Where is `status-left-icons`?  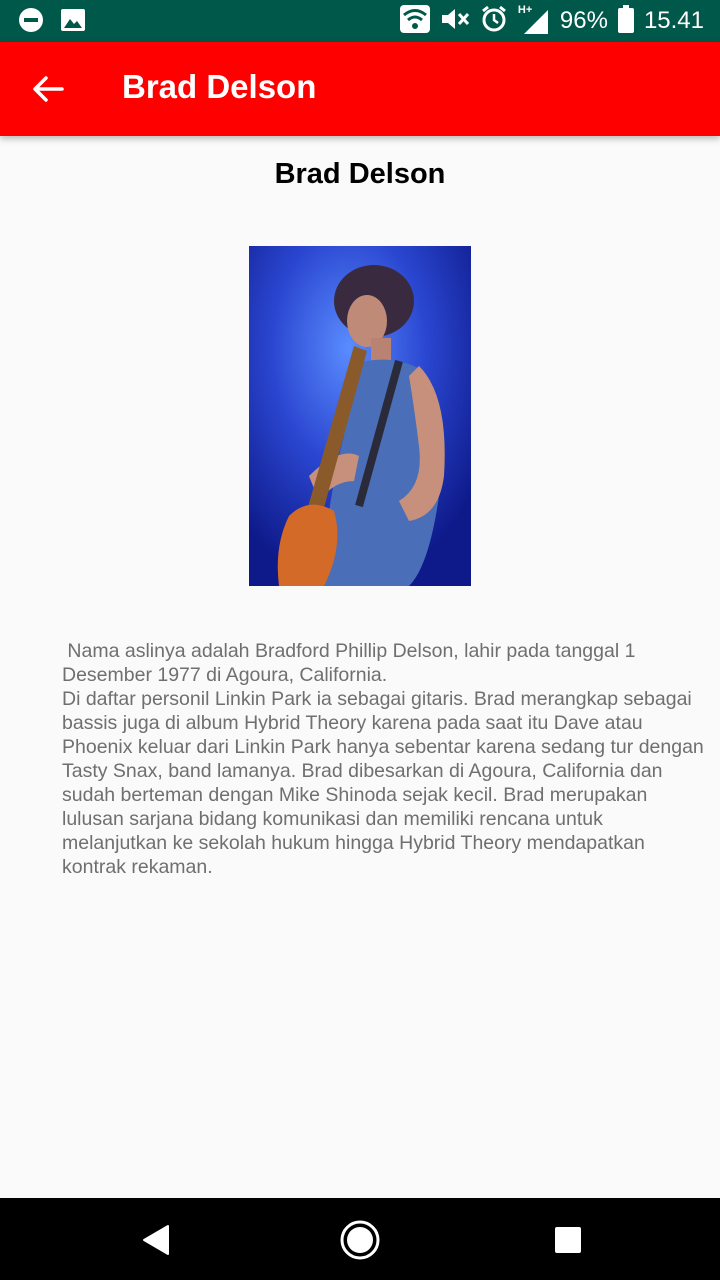 status-left-icons is located at coordinates (52, 22).